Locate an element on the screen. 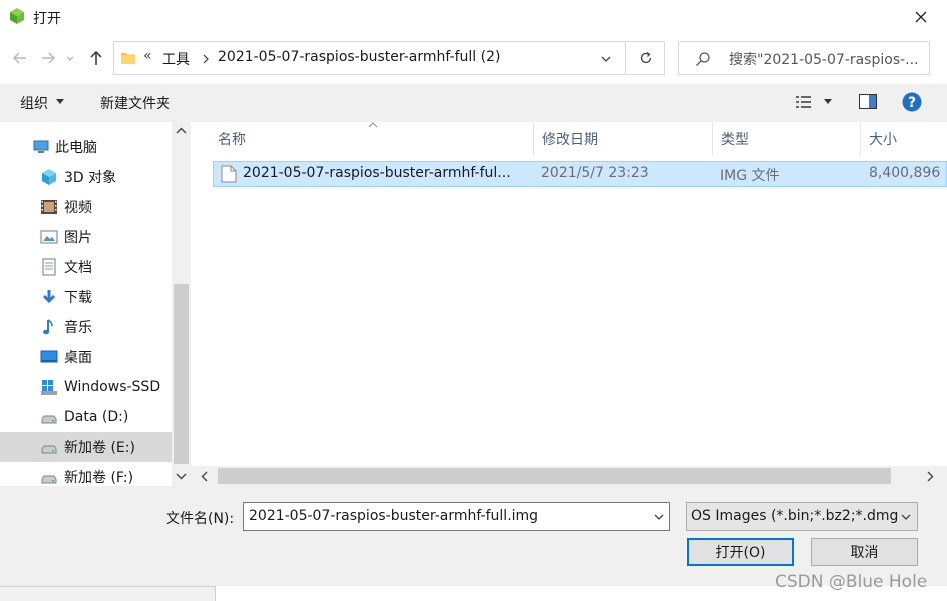 This screenshot has height=601, width=947. video-icon is located at coordinates (49, 207).